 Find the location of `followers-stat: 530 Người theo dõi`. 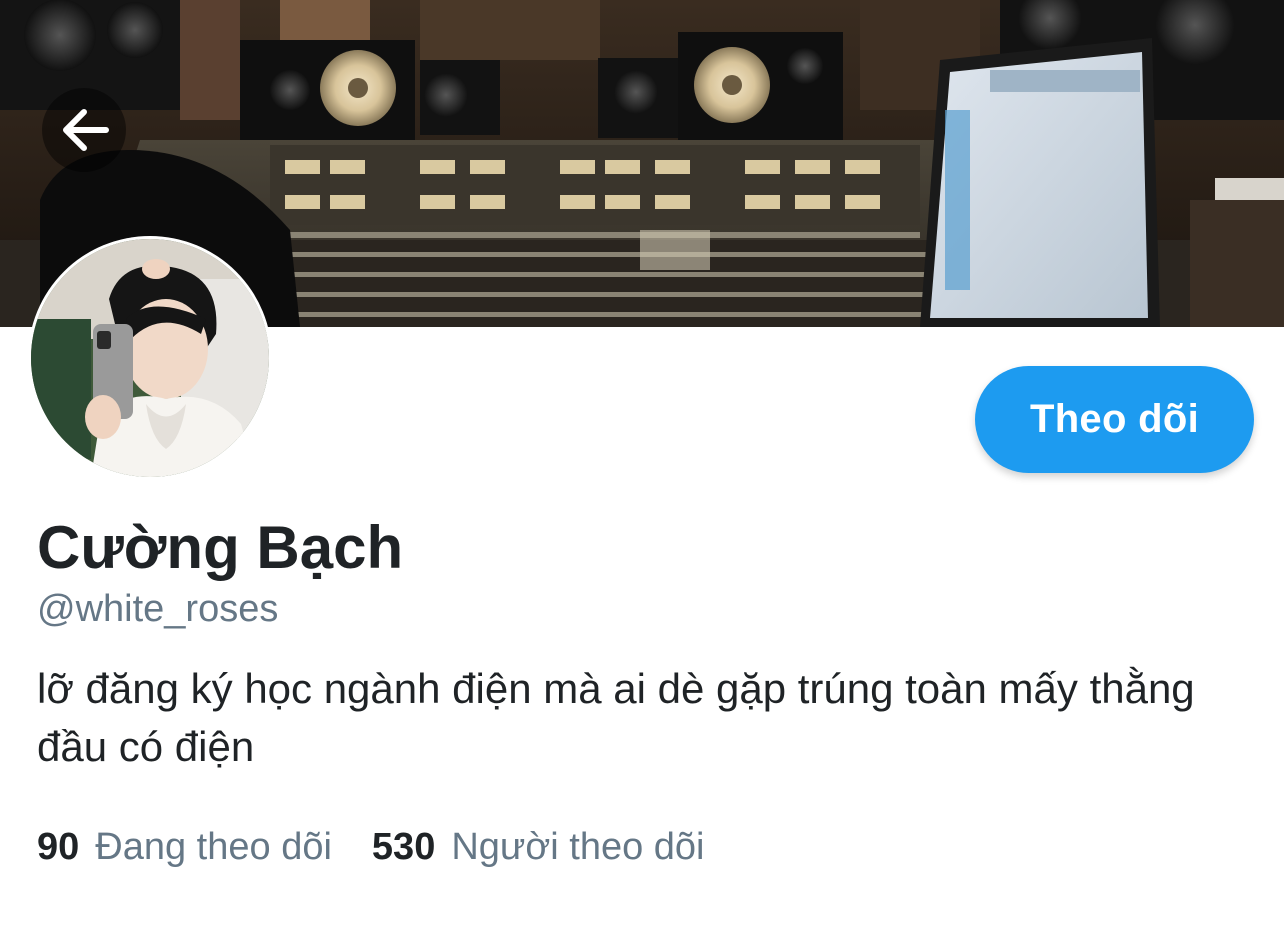

followers-stat: 530 Người theo dõi is located at coordinates (538, 847).